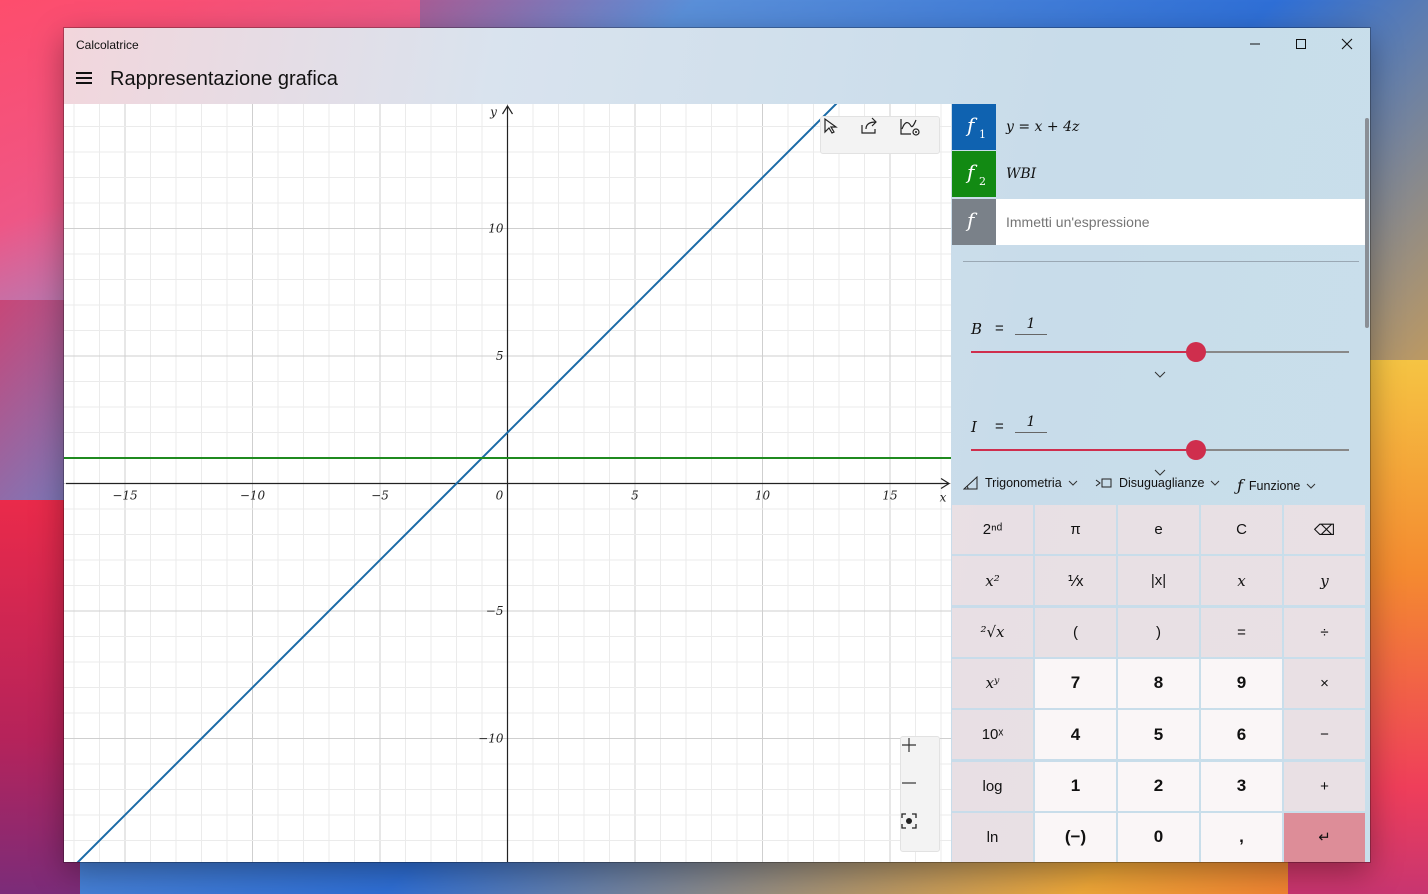 Image resolution: width=1428 pixels, height=894 pixels. What do you see at coordinates (1158, 581) in the screenshot?
I see `absolute-key: |x|` at bounding box center [1158, 581].